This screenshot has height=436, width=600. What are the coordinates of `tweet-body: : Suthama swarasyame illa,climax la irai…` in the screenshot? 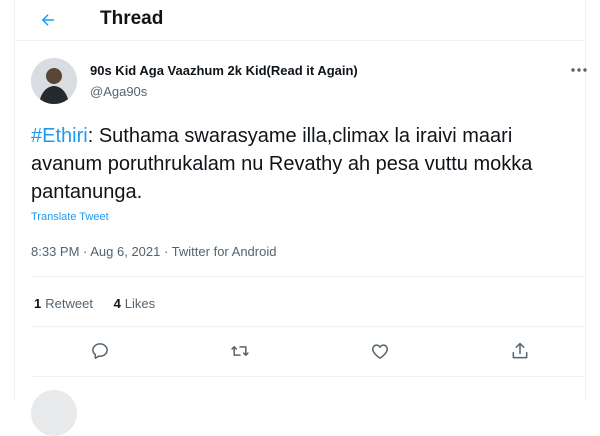 It's located at (282, 164).